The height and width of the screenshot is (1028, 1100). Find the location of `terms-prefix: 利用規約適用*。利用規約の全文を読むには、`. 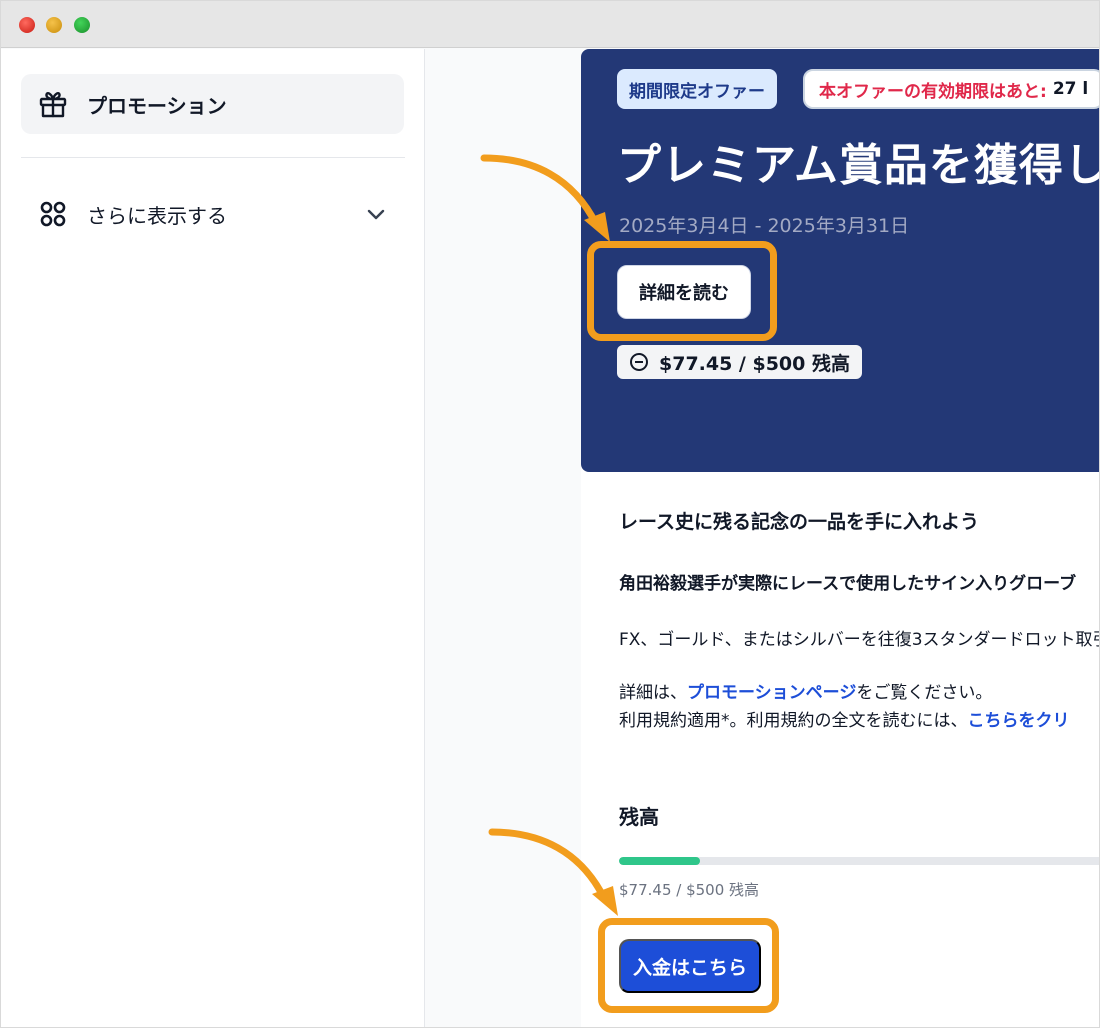

terms-prefix: 利用規約適用*。利用規約の全文を読むには、 is located at coordinates (793, 721).